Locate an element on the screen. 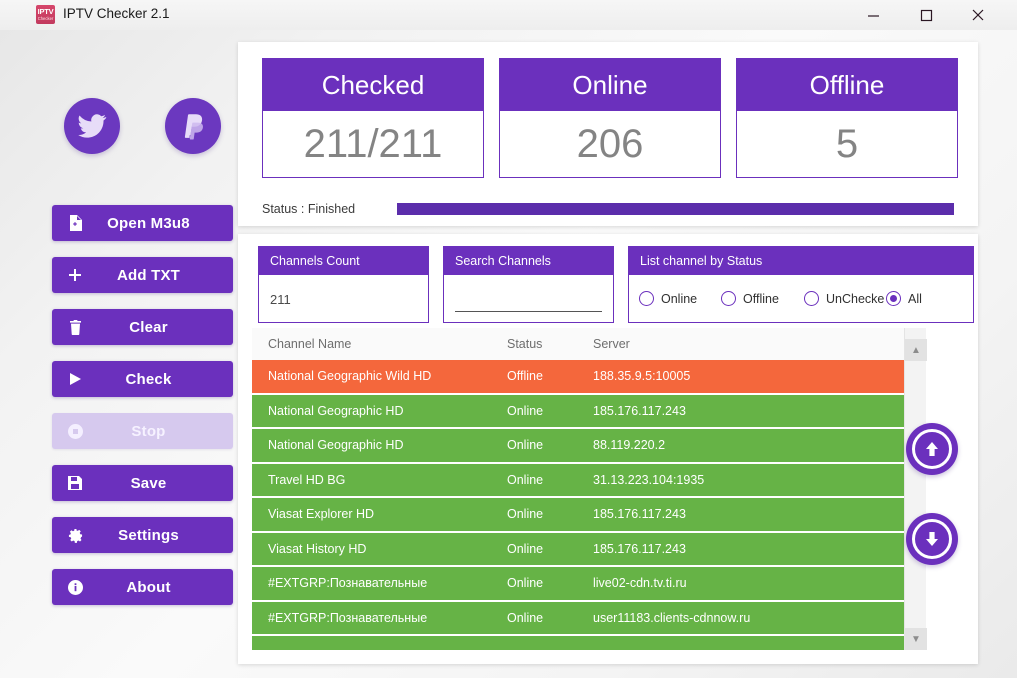  radio-all-label: All is located at coordinates (915, 298).